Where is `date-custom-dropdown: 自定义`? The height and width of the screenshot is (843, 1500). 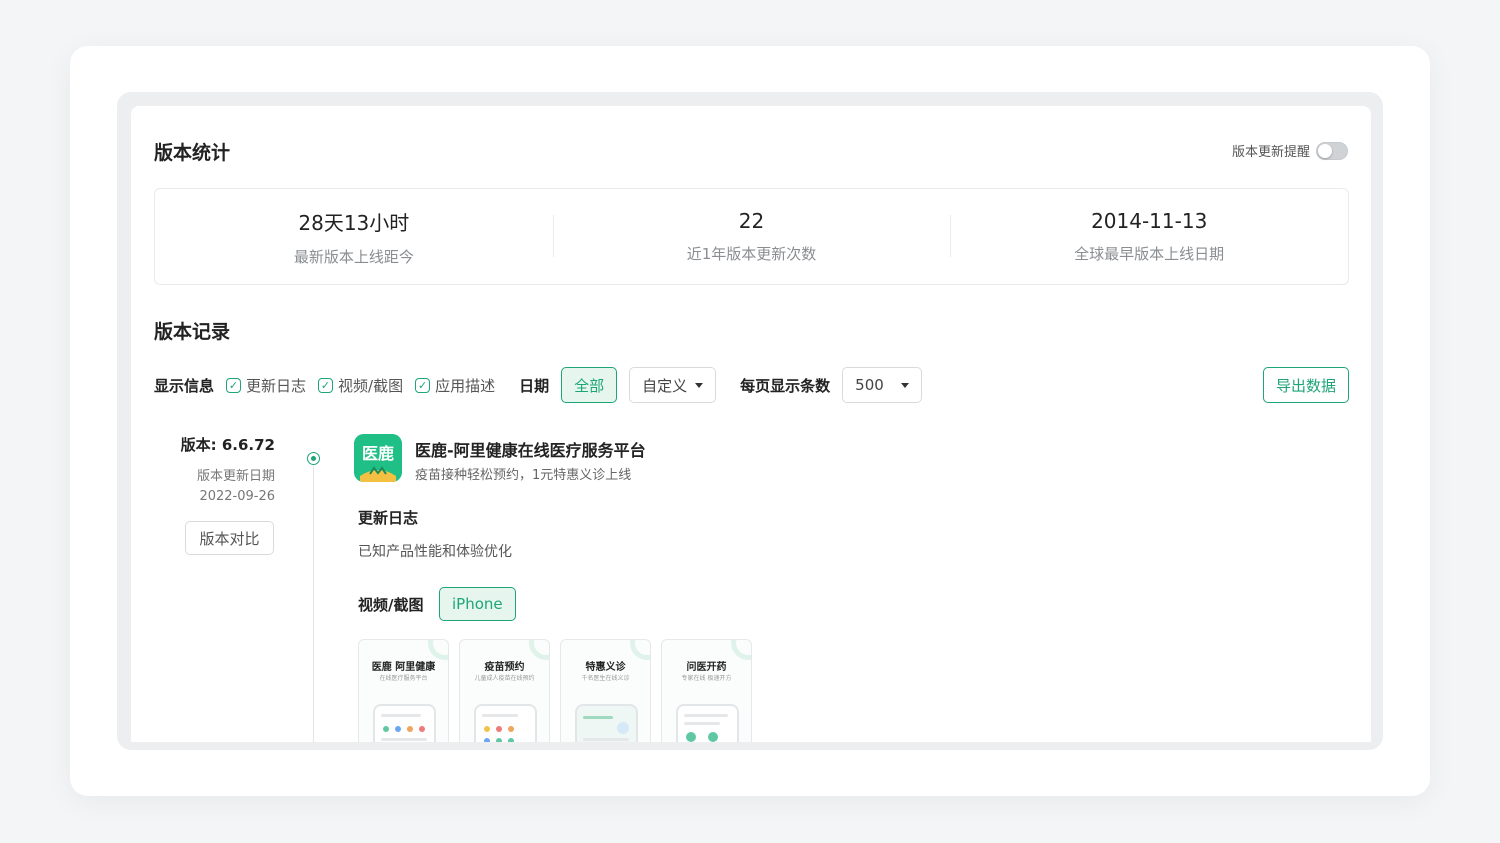 date-custom-dropdown: 自定义 is located at coordinates (673, 385).